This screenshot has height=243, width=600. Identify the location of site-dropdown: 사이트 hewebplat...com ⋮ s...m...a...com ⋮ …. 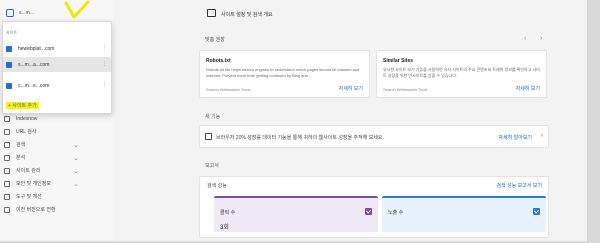
(57, 67).